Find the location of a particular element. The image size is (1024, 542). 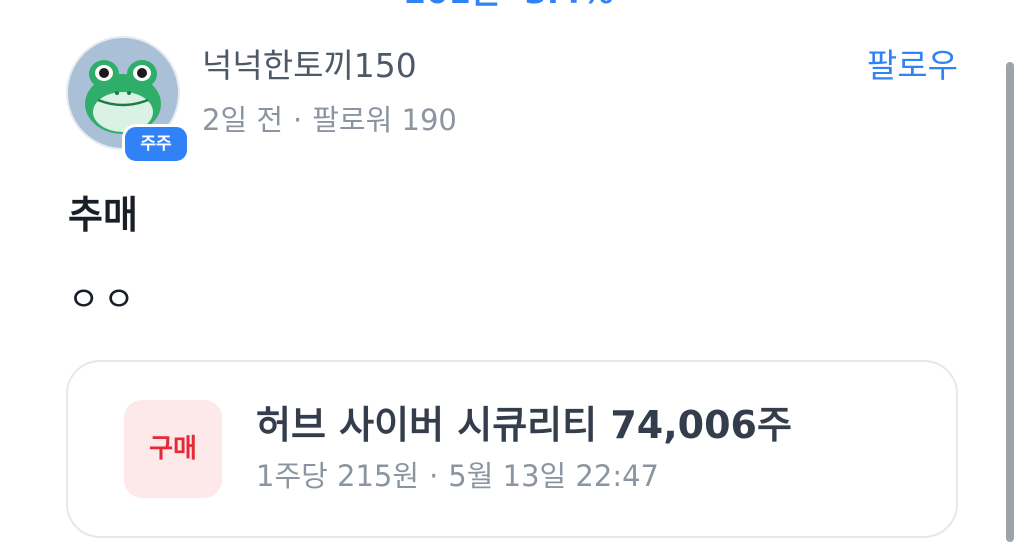

buy-badge: 구매 is located at coordinates (173, 449).